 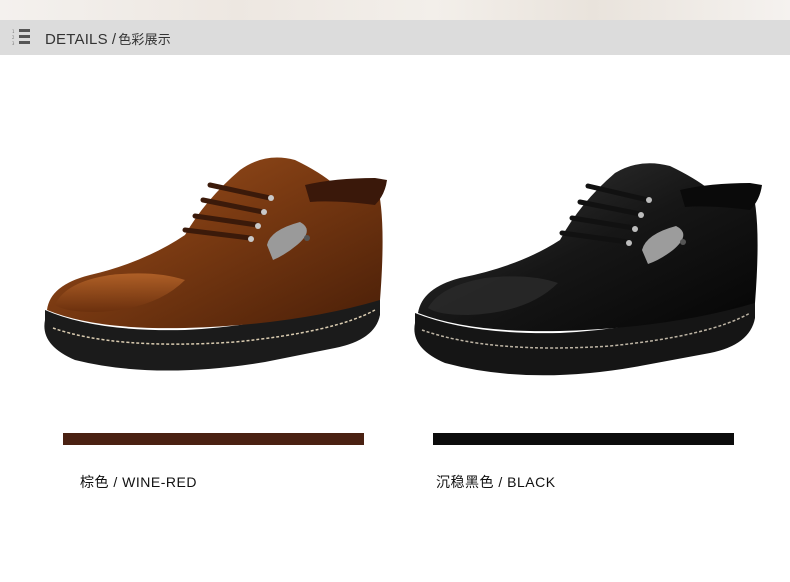 What do you see at coordinates (213, 439) in the screenshot?
I see `wine-red-color-swatch` at bounding box center [213, 439].